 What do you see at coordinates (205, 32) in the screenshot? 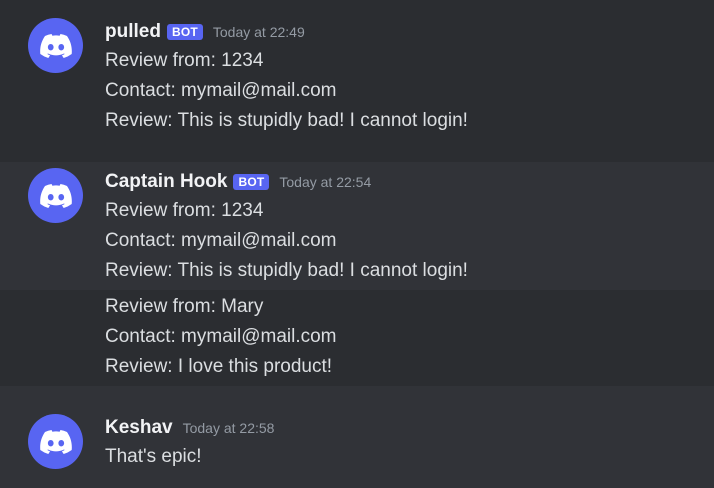
I see `message-header: pulled BOT Today at 22:49` at bounding box center [205, 32].